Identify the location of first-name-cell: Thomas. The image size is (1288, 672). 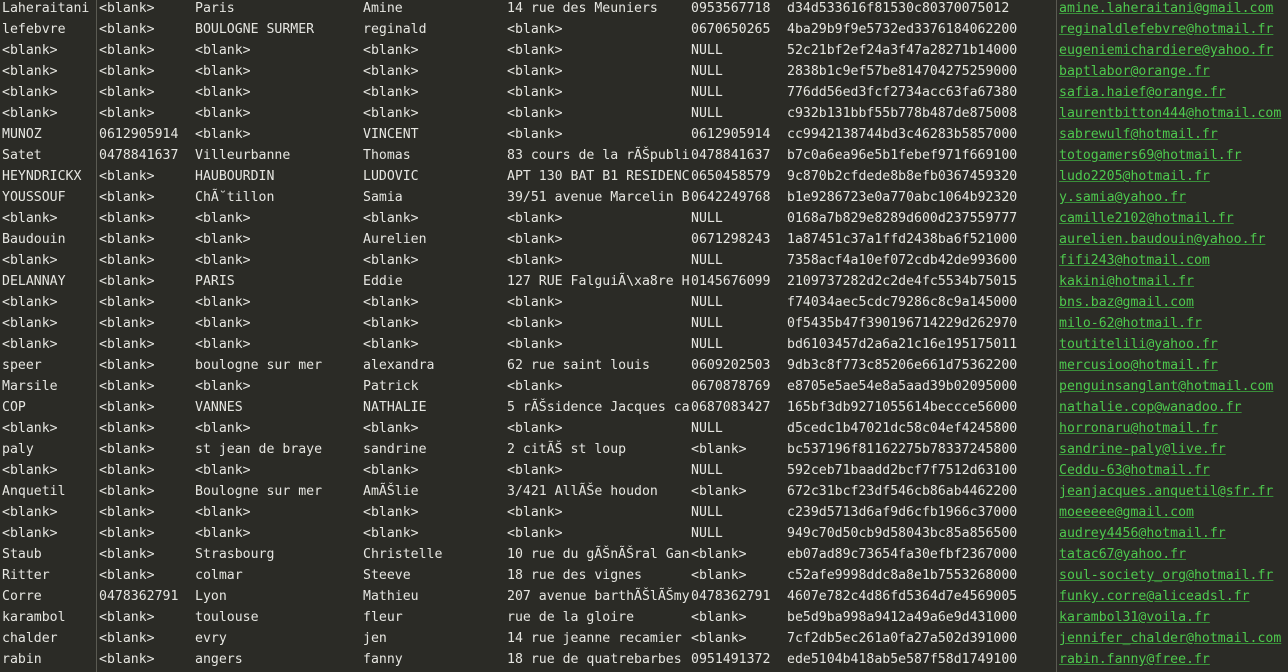
(387, 155).